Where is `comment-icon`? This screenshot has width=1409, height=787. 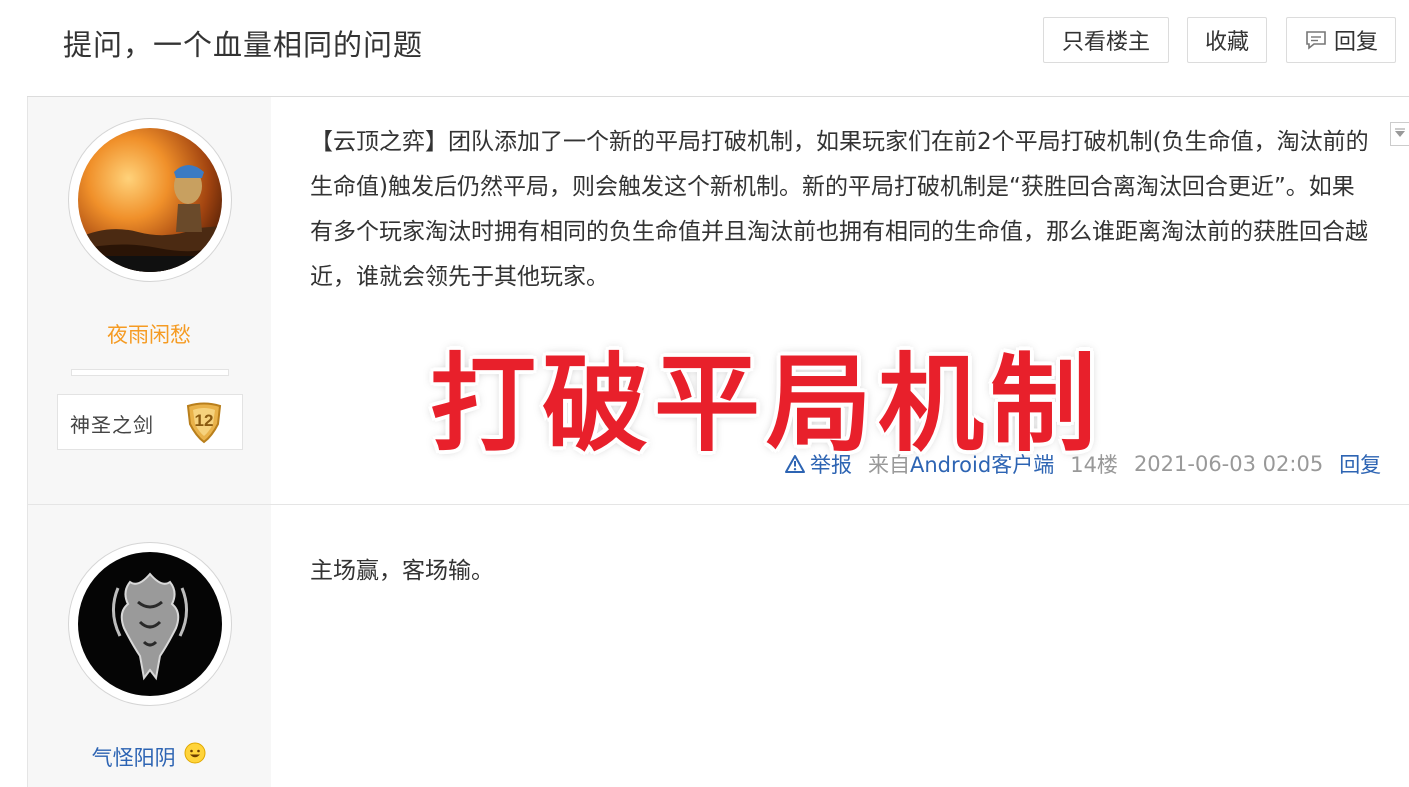
comment-icon is located at coordinates (1316, 40).